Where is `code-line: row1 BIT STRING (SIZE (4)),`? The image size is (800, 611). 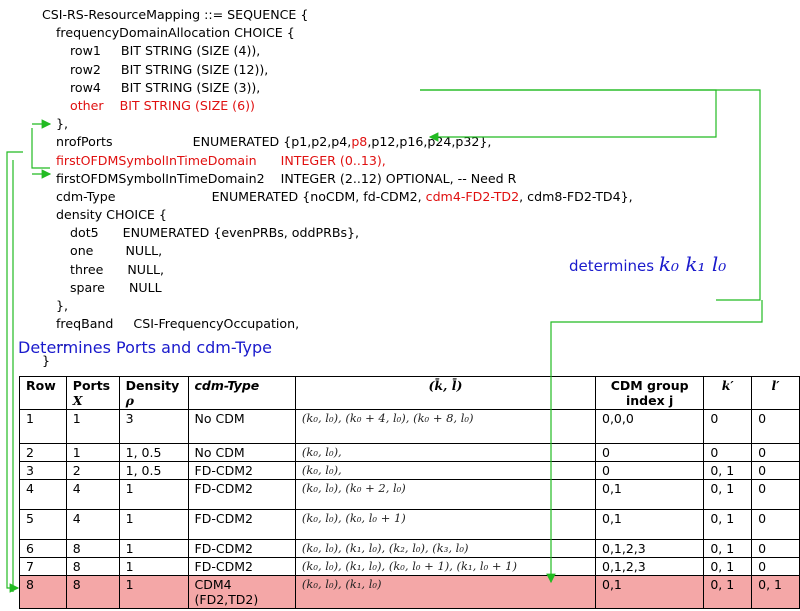 code-line: row1 BIT STRING (SIZE (4)), is located at coordinates (165, 51).